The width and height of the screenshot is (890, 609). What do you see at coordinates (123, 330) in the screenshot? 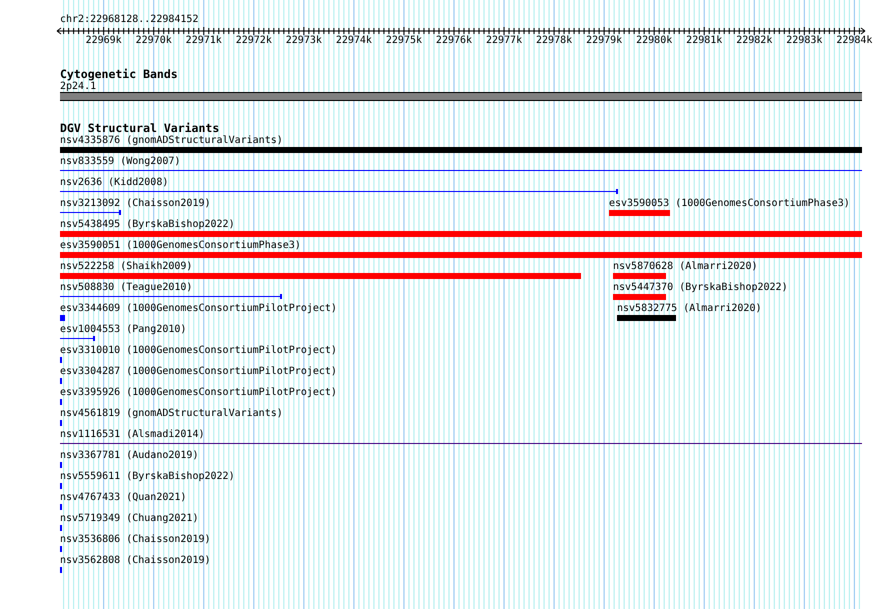
I see `feature-label: esv1004553 (Pang2010)` at bounding box center [123, 330].